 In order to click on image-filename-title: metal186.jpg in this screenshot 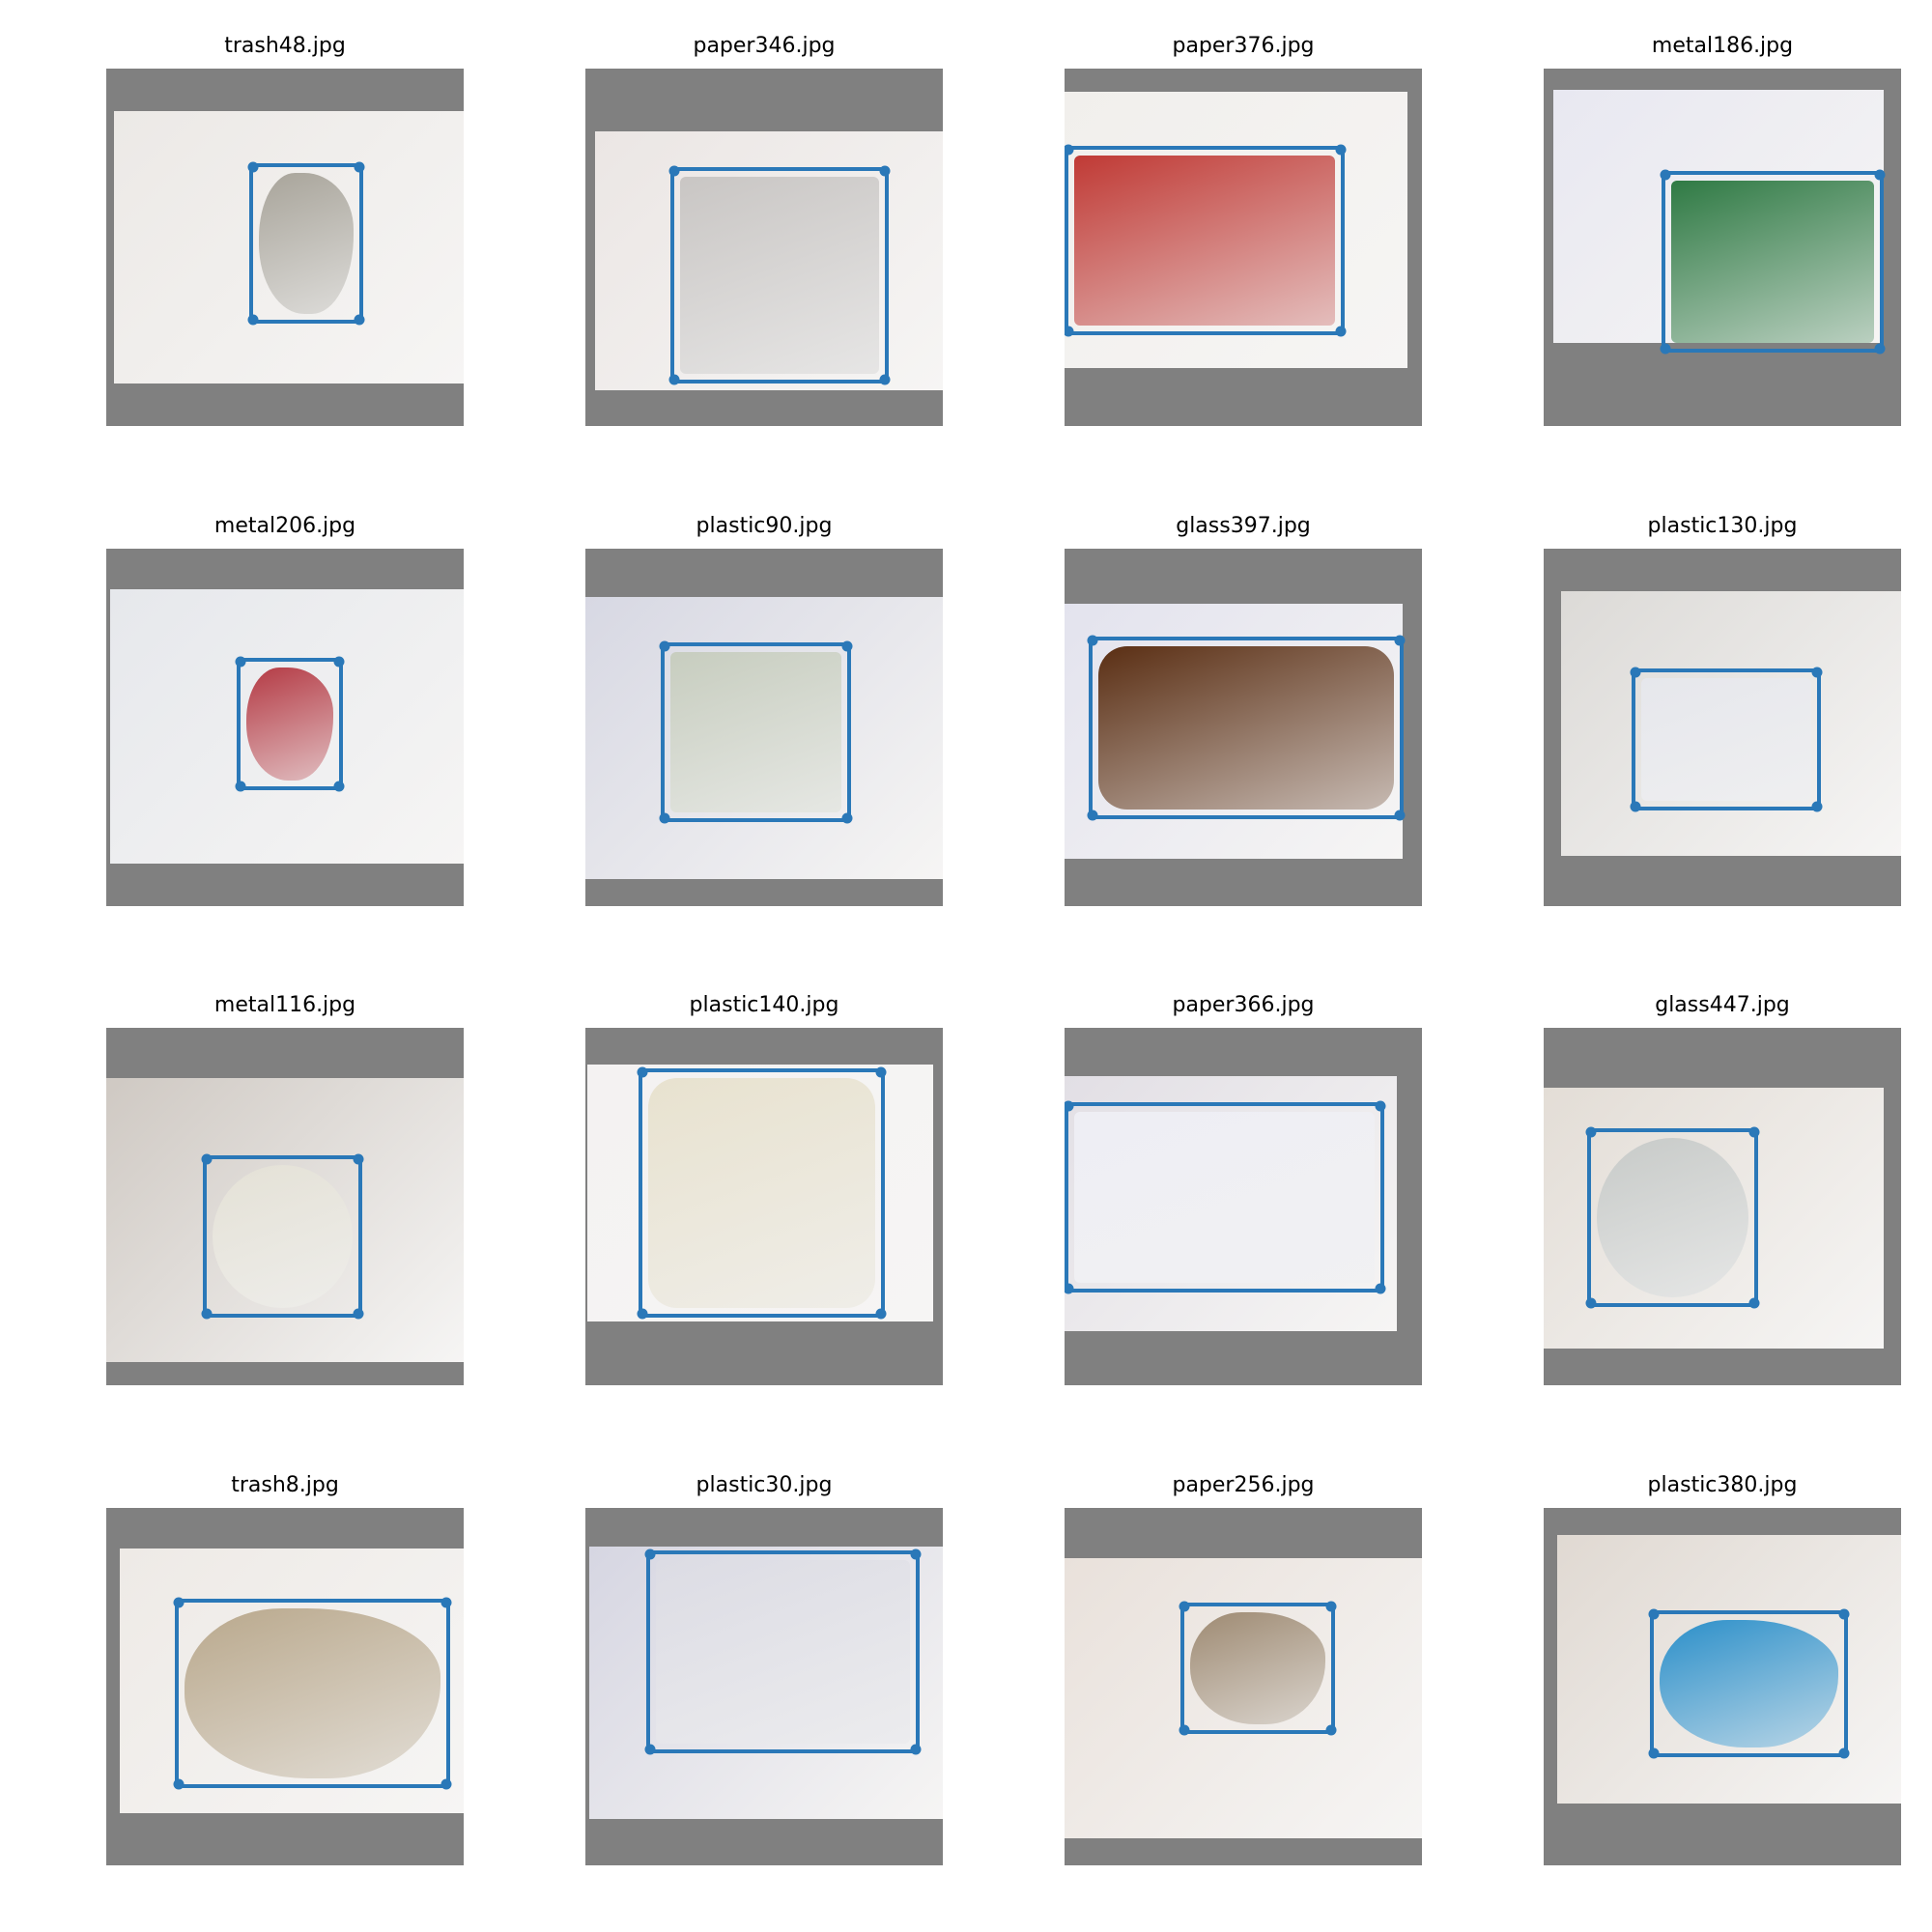, I will do `click(1722, 46)`.